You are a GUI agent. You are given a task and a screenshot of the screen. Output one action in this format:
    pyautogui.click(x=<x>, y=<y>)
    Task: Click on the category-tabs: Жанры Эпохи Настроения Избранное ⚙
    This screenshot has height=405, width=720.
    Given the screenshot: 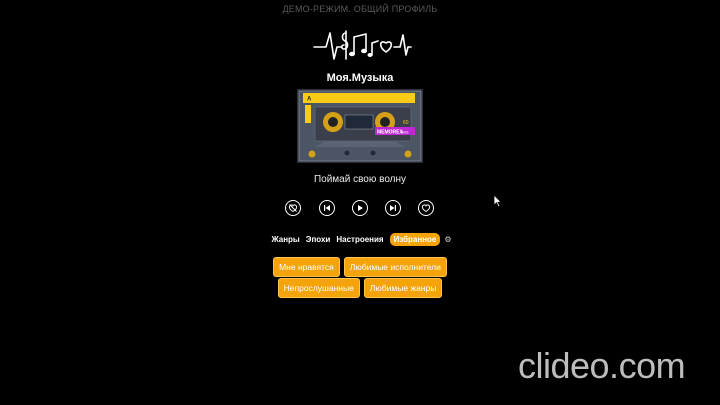 What is the action you would take?
    pyautogui.click(x=360, y=239)
    